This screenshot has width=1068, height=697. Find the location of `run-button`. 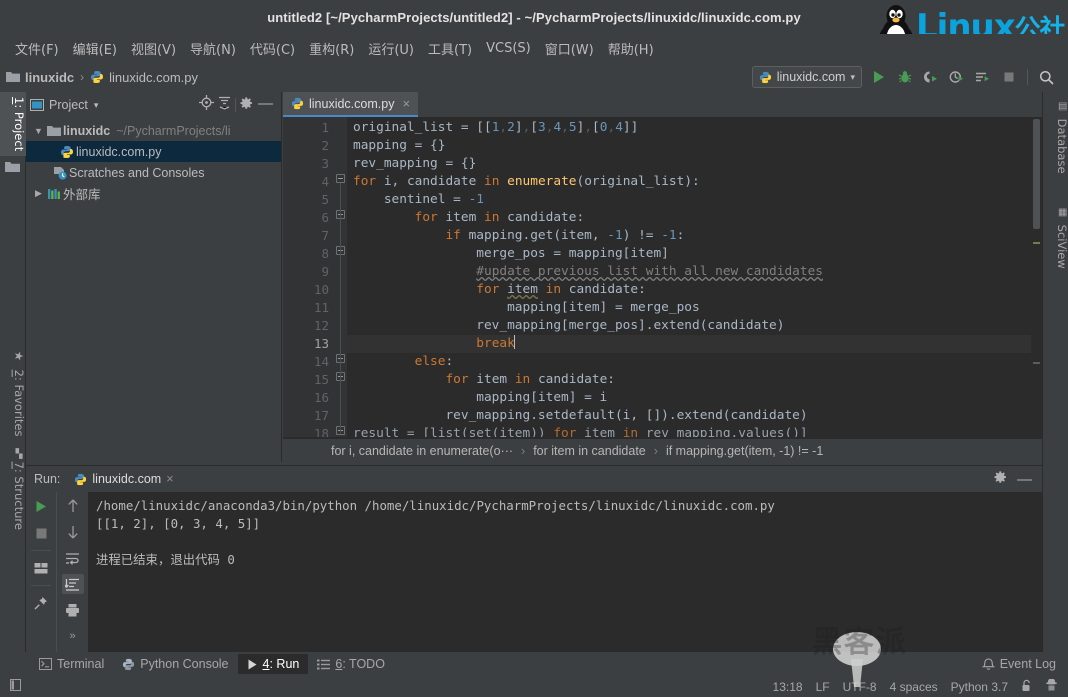

run-button is located at coordinates (878, 77).